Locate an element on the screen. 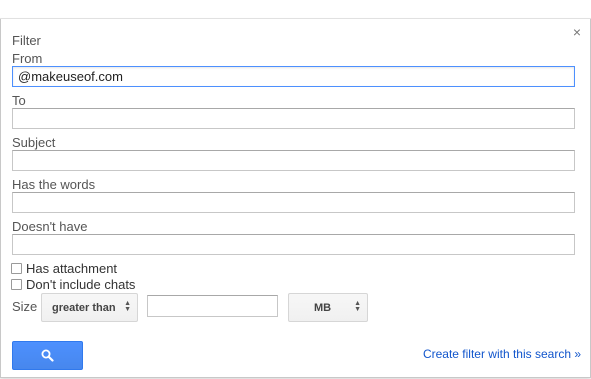 The height and width of the screenshot is (379, 591). has-attachment-checkbox is located at coordinates (16, 268).